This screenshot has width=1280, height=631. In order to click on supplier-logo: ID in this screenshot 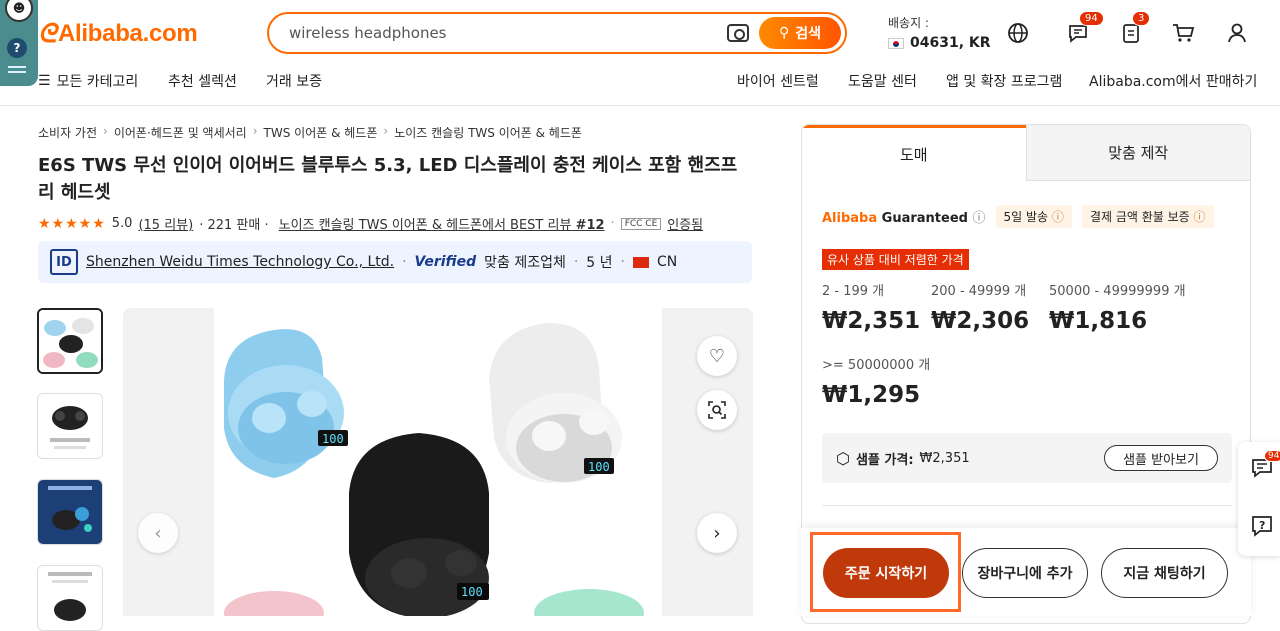, I will do `click(64, 262)`.